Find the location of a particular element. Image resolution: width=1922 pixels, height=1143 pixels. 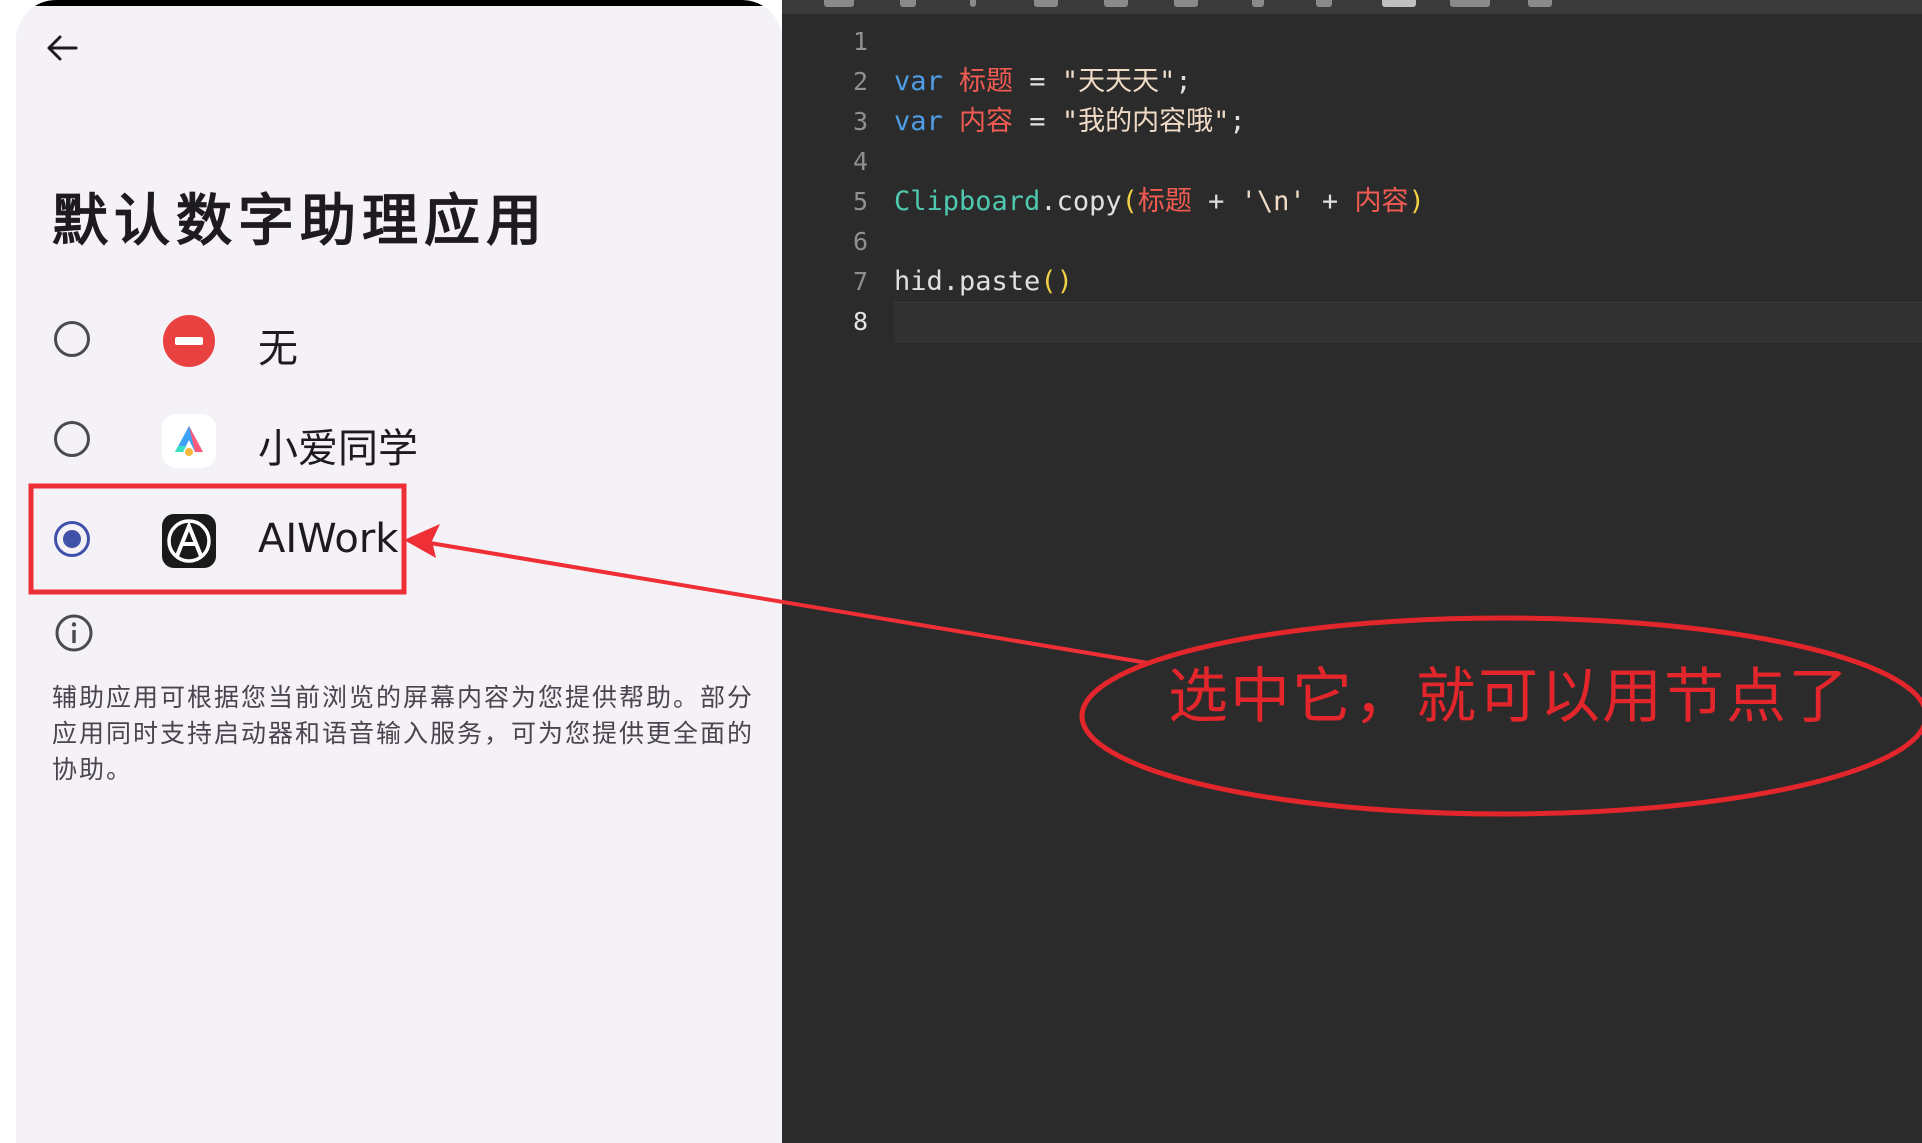

xiaoai-icon is located at coordinates (189, 441).